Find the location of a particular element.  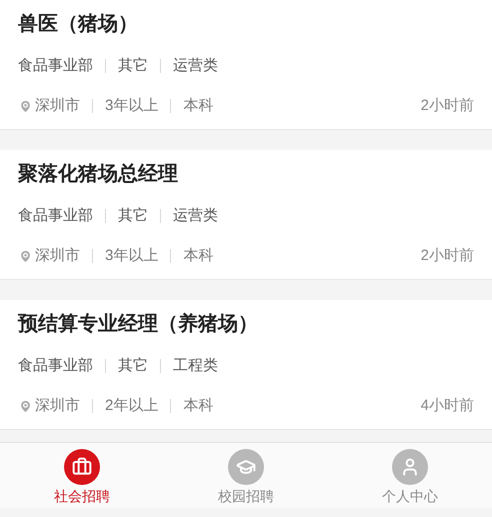

briefcase-icon is located at coordinates (82, 467).